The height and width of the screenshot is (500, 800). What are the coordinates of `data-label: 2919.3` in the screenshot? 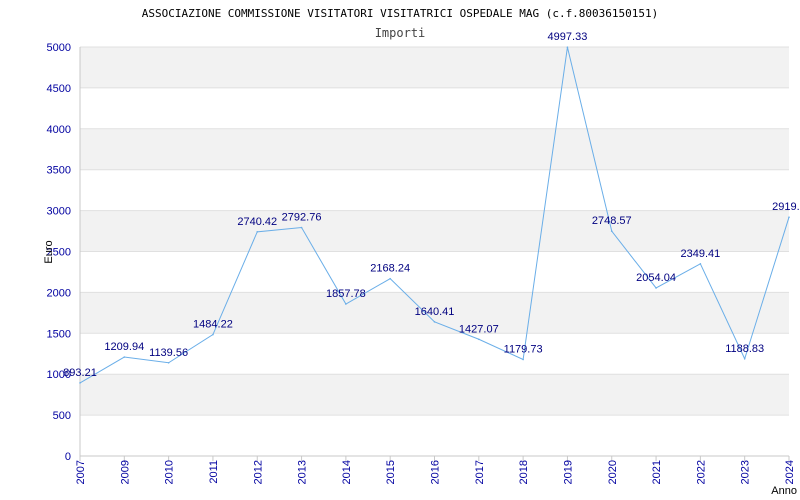 It's located at (786, 207).